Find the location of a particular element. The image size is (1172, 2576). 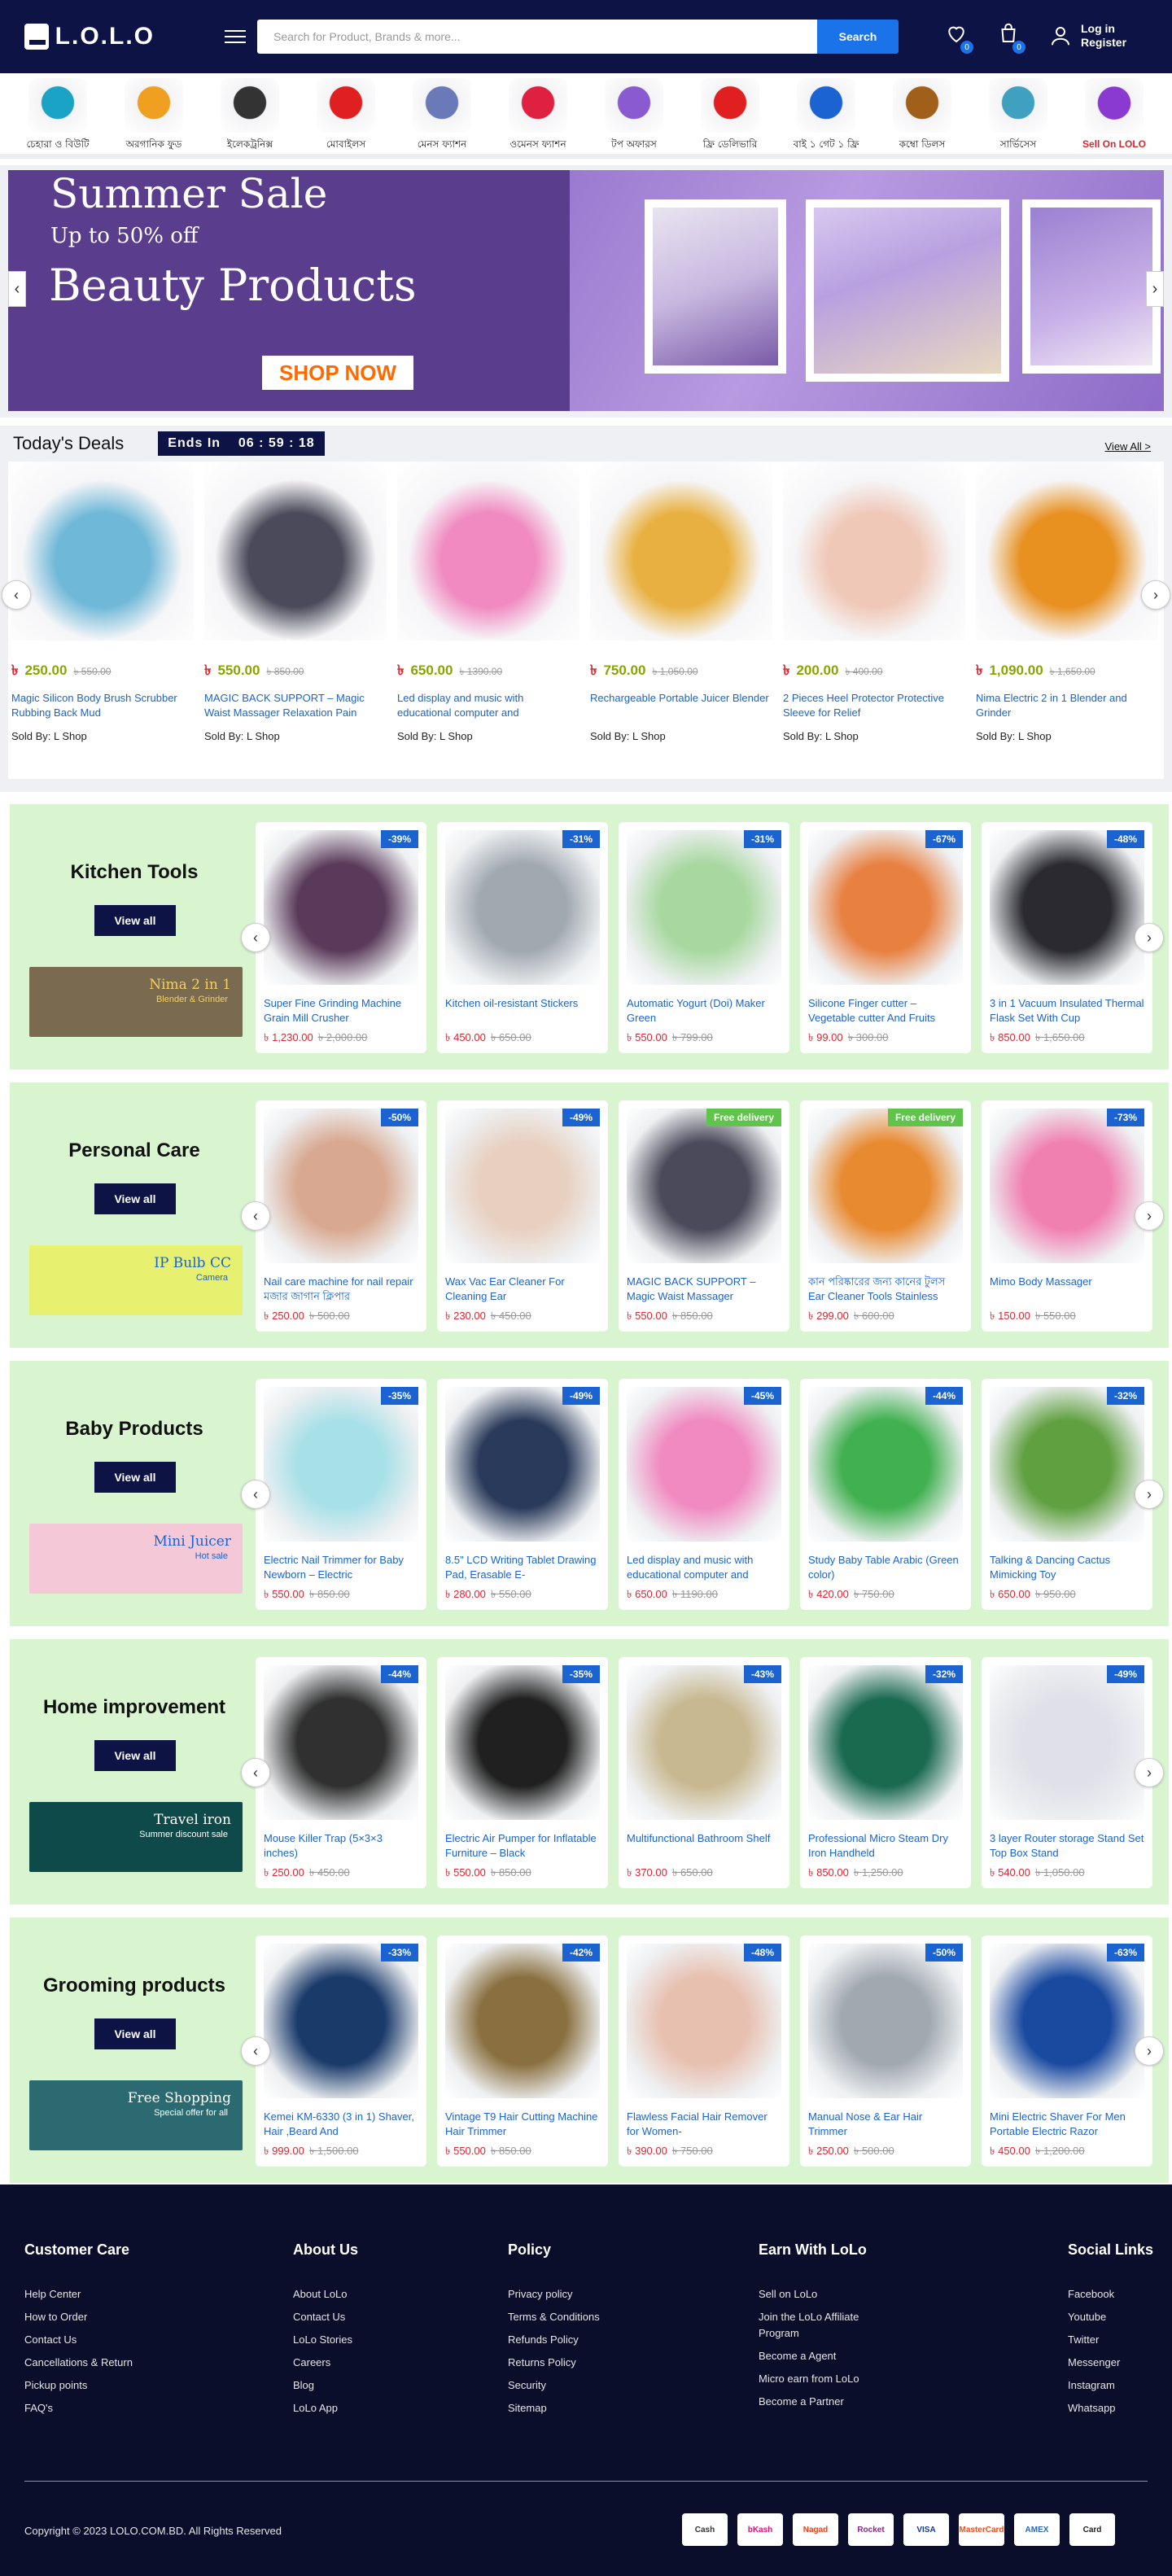

product-name: Mouse Killer Trap (5×3×3 inches) is located at coordinates (341, 1846).